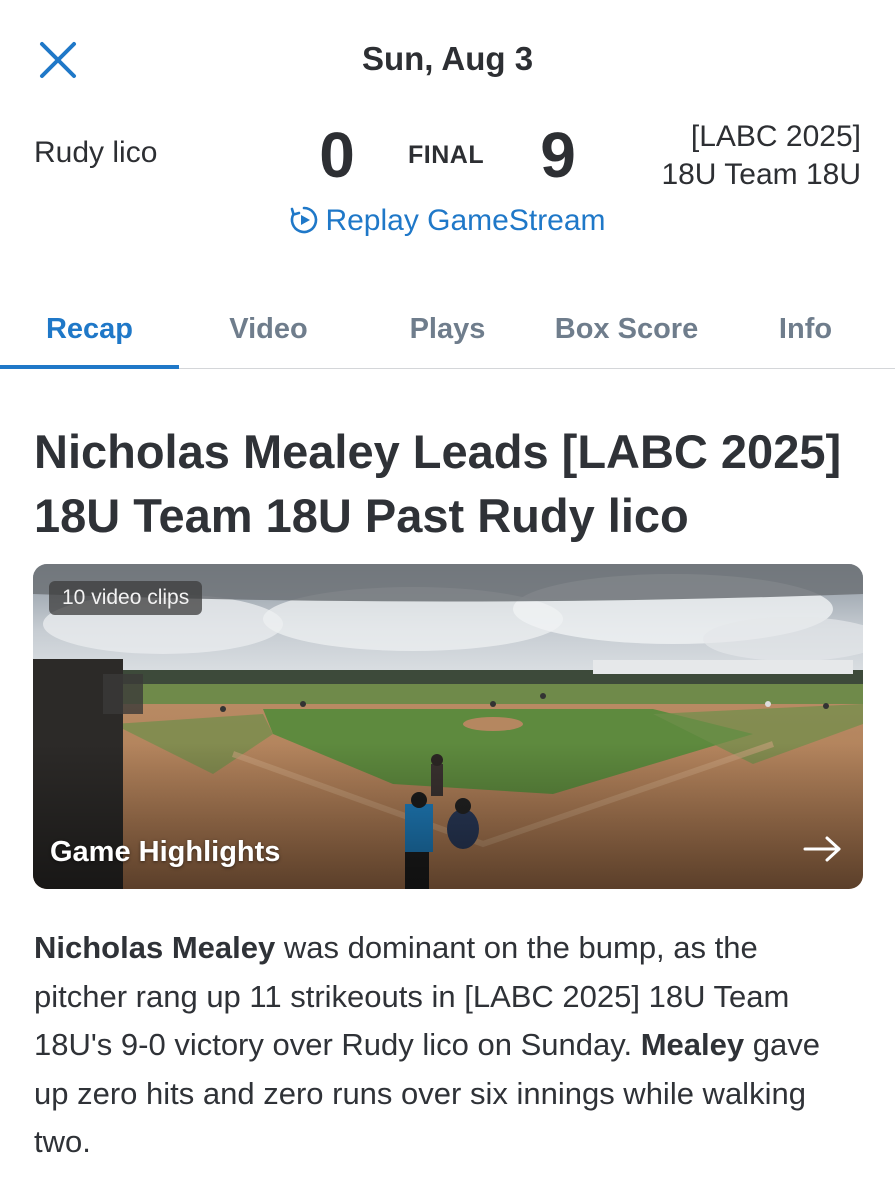 This screenshot has width=895, height=1200. I want to click on replay-play-icon, so click(304, 220).